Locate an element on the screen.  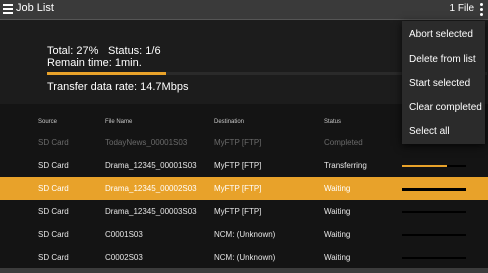
footer-bar is located at coordinates (244, 270).